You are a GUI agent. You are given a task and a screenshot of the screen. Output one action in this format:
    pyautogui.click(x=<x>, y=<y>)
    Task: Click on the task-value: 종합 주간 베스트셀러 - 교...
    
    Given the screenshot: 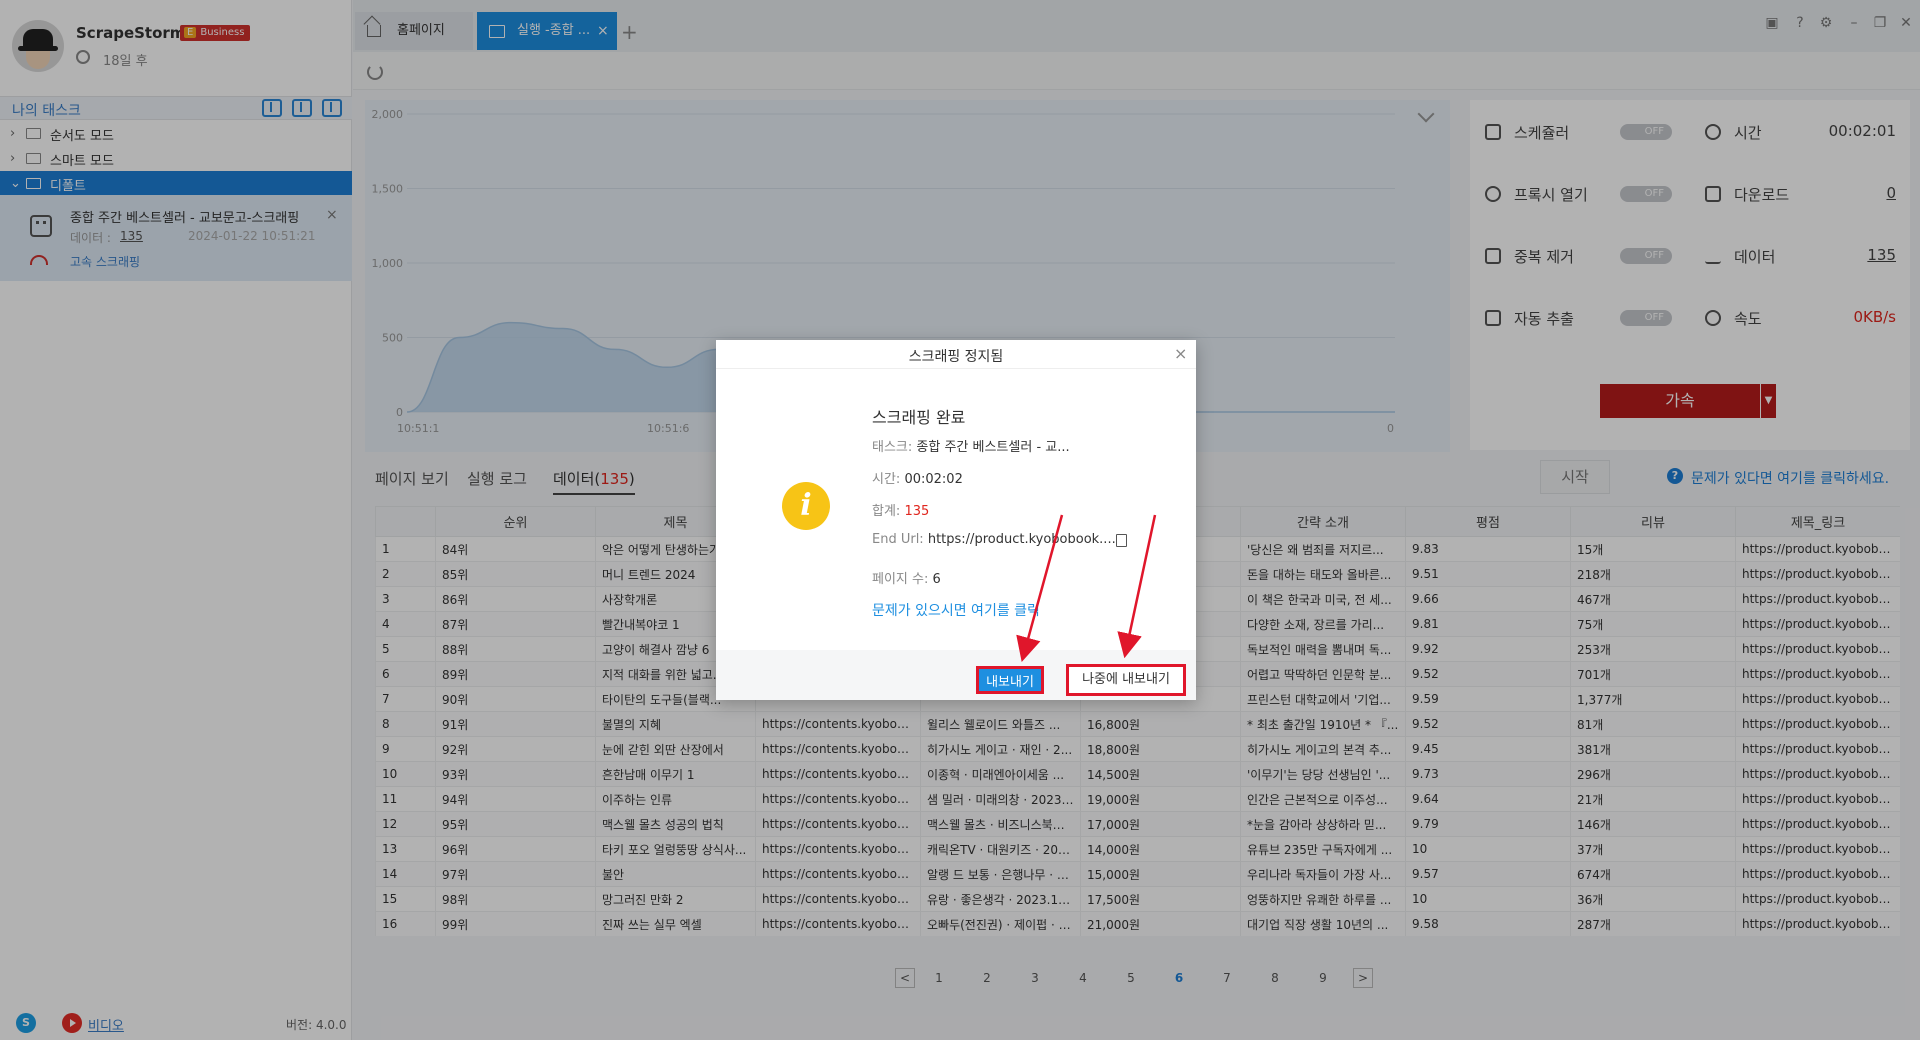 What is the action you would take?
    pyautogui.click(x=993, y=447)
    